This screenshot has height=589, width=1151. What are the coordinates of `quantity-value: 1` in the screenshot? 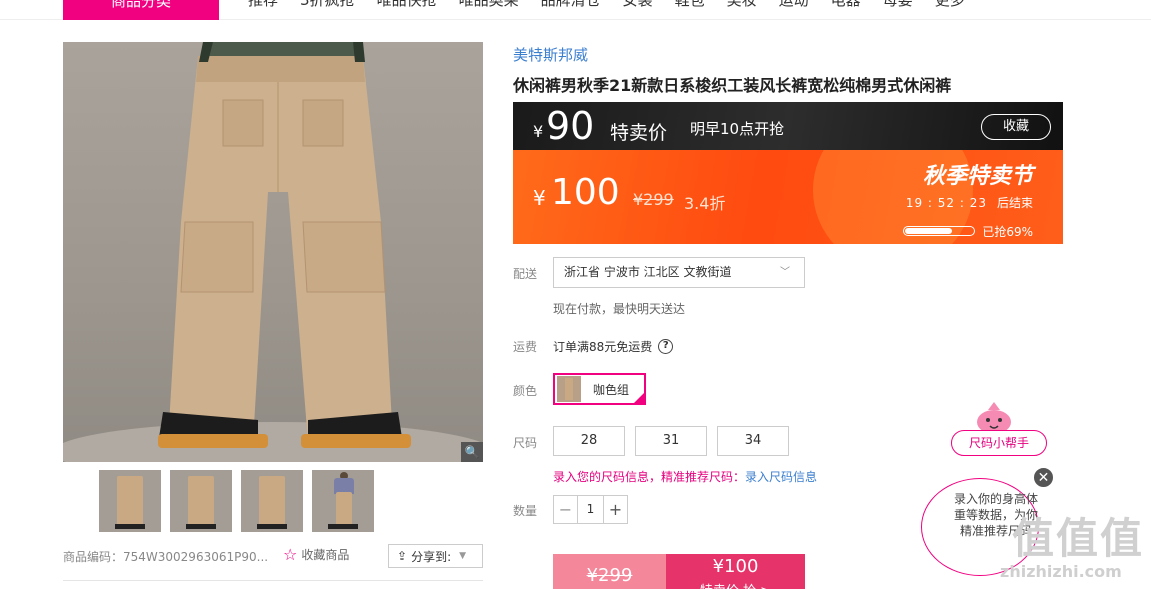 It's located at (590, 509).